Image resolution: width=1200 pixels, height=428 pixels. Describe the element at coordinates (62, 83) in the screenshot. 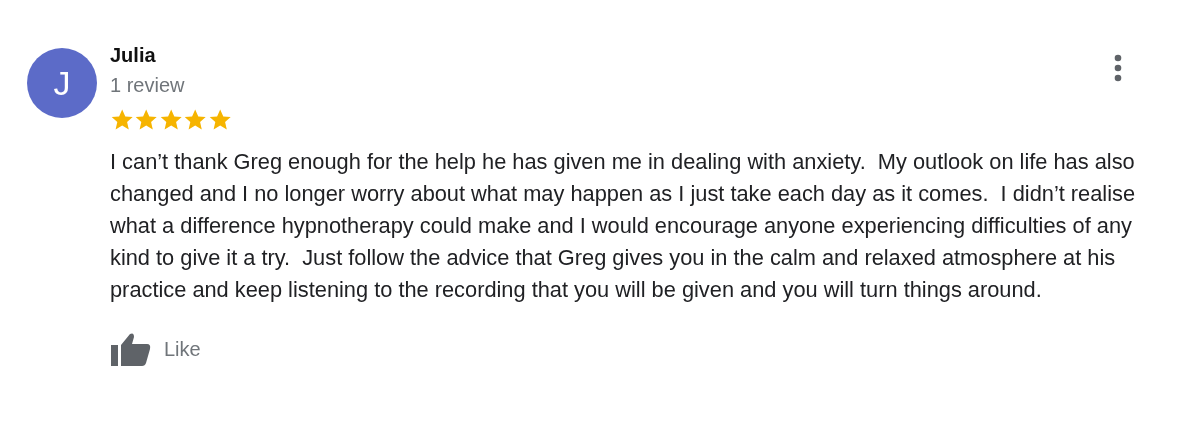

I see `avatar: J` at that location.